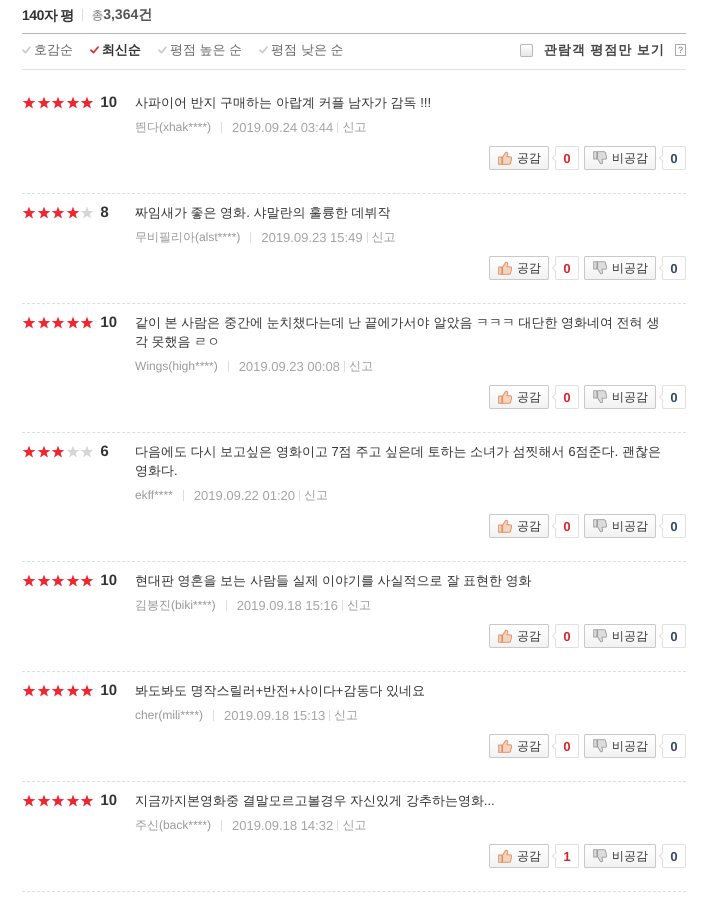  I want to click on help-button: ?, so click(680, 50).